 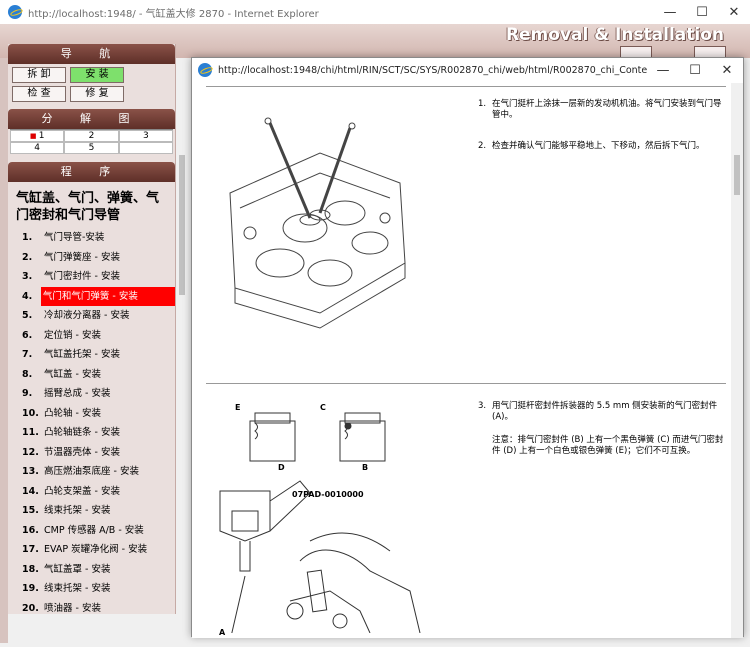 I want to click on valve-seal-install-figure, so click(x=320, y=522).